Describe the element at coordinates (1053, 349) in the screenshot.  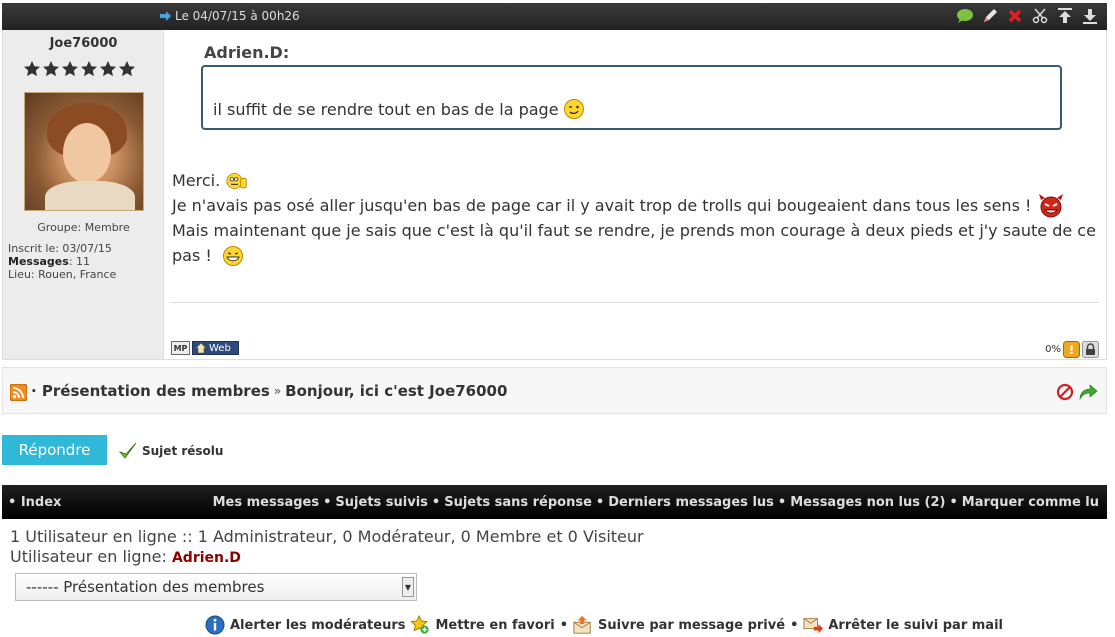
I see `rating-percent: 0%` at that location.